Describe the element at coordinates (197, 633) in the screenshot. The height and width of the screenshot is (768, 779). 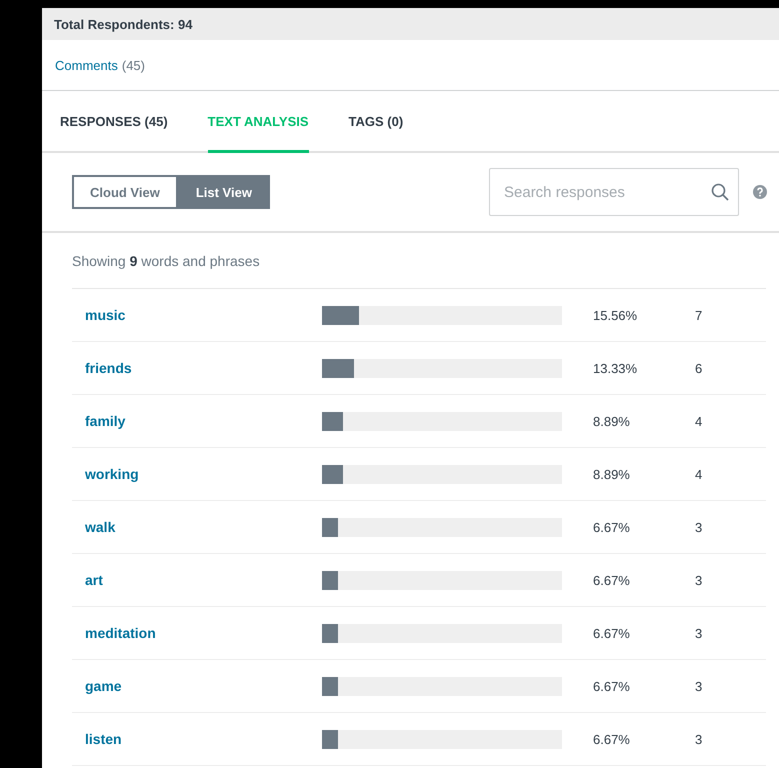
I see `word-link: meditation` at that location.